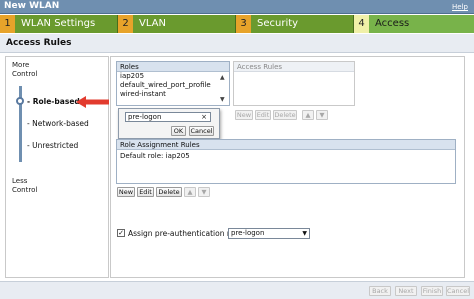  I want to click on less-control-label: Less Control, so click(25, 185).